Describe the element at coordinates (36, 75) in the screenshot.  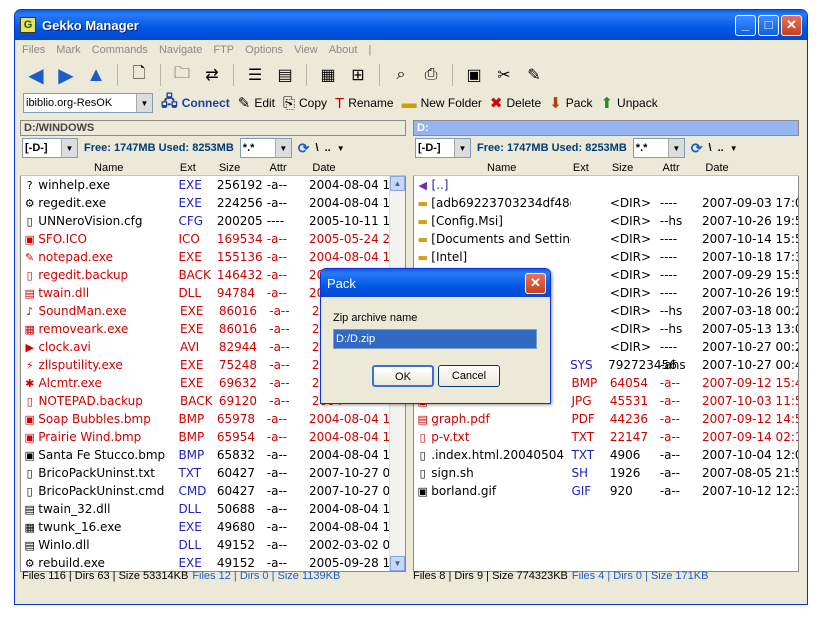
I see `back-arrow-icon: ◀` at that location.